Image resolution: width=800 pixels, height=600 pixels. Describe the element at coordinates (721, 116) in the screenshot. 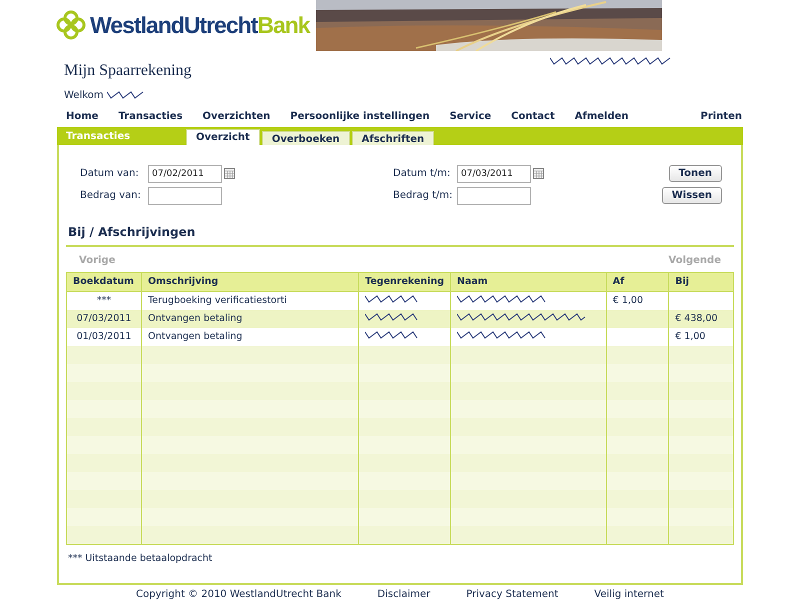

I see `print-link: Printen` at that location.